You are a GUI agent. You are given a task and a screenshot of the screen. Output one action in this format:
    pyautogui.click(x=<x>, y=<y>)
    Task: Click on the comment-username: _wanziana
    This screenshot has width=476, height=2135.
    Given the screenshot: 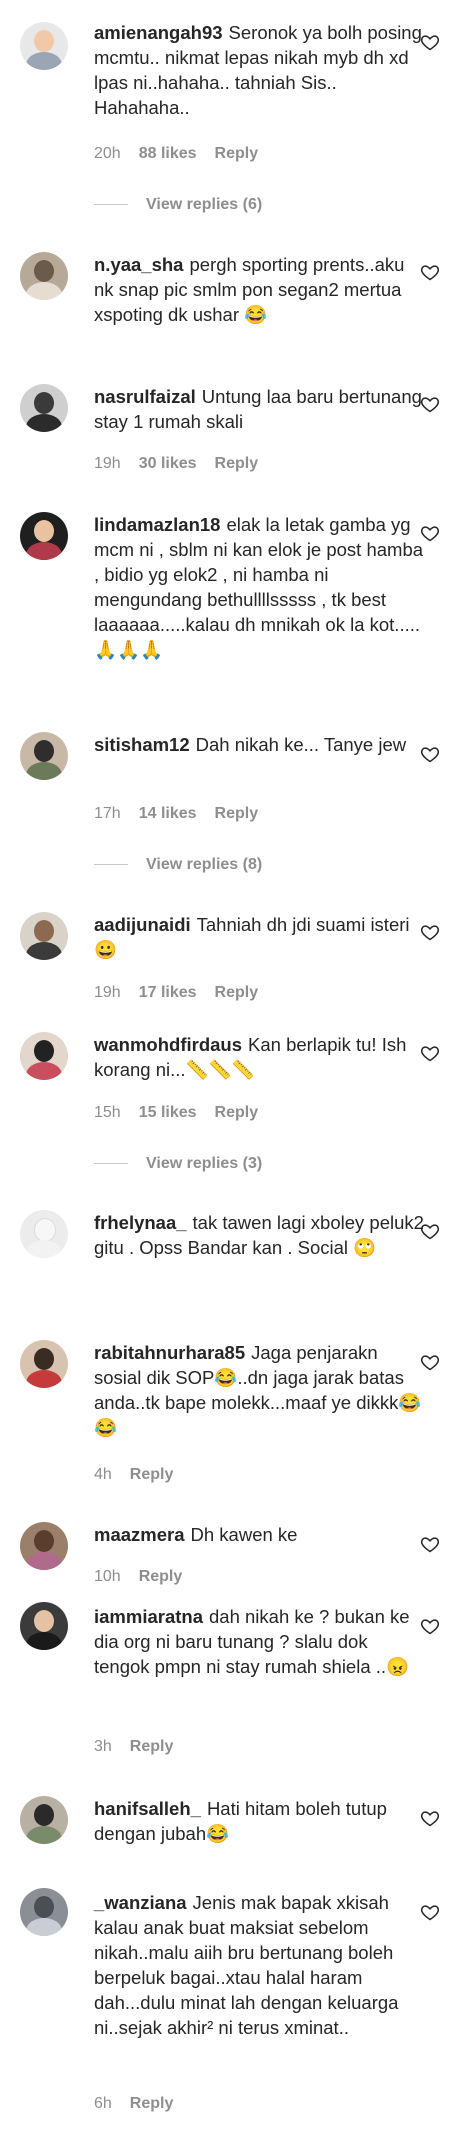 What is the action you would take?
    pyautogui.click(x=140, y=1902)
    